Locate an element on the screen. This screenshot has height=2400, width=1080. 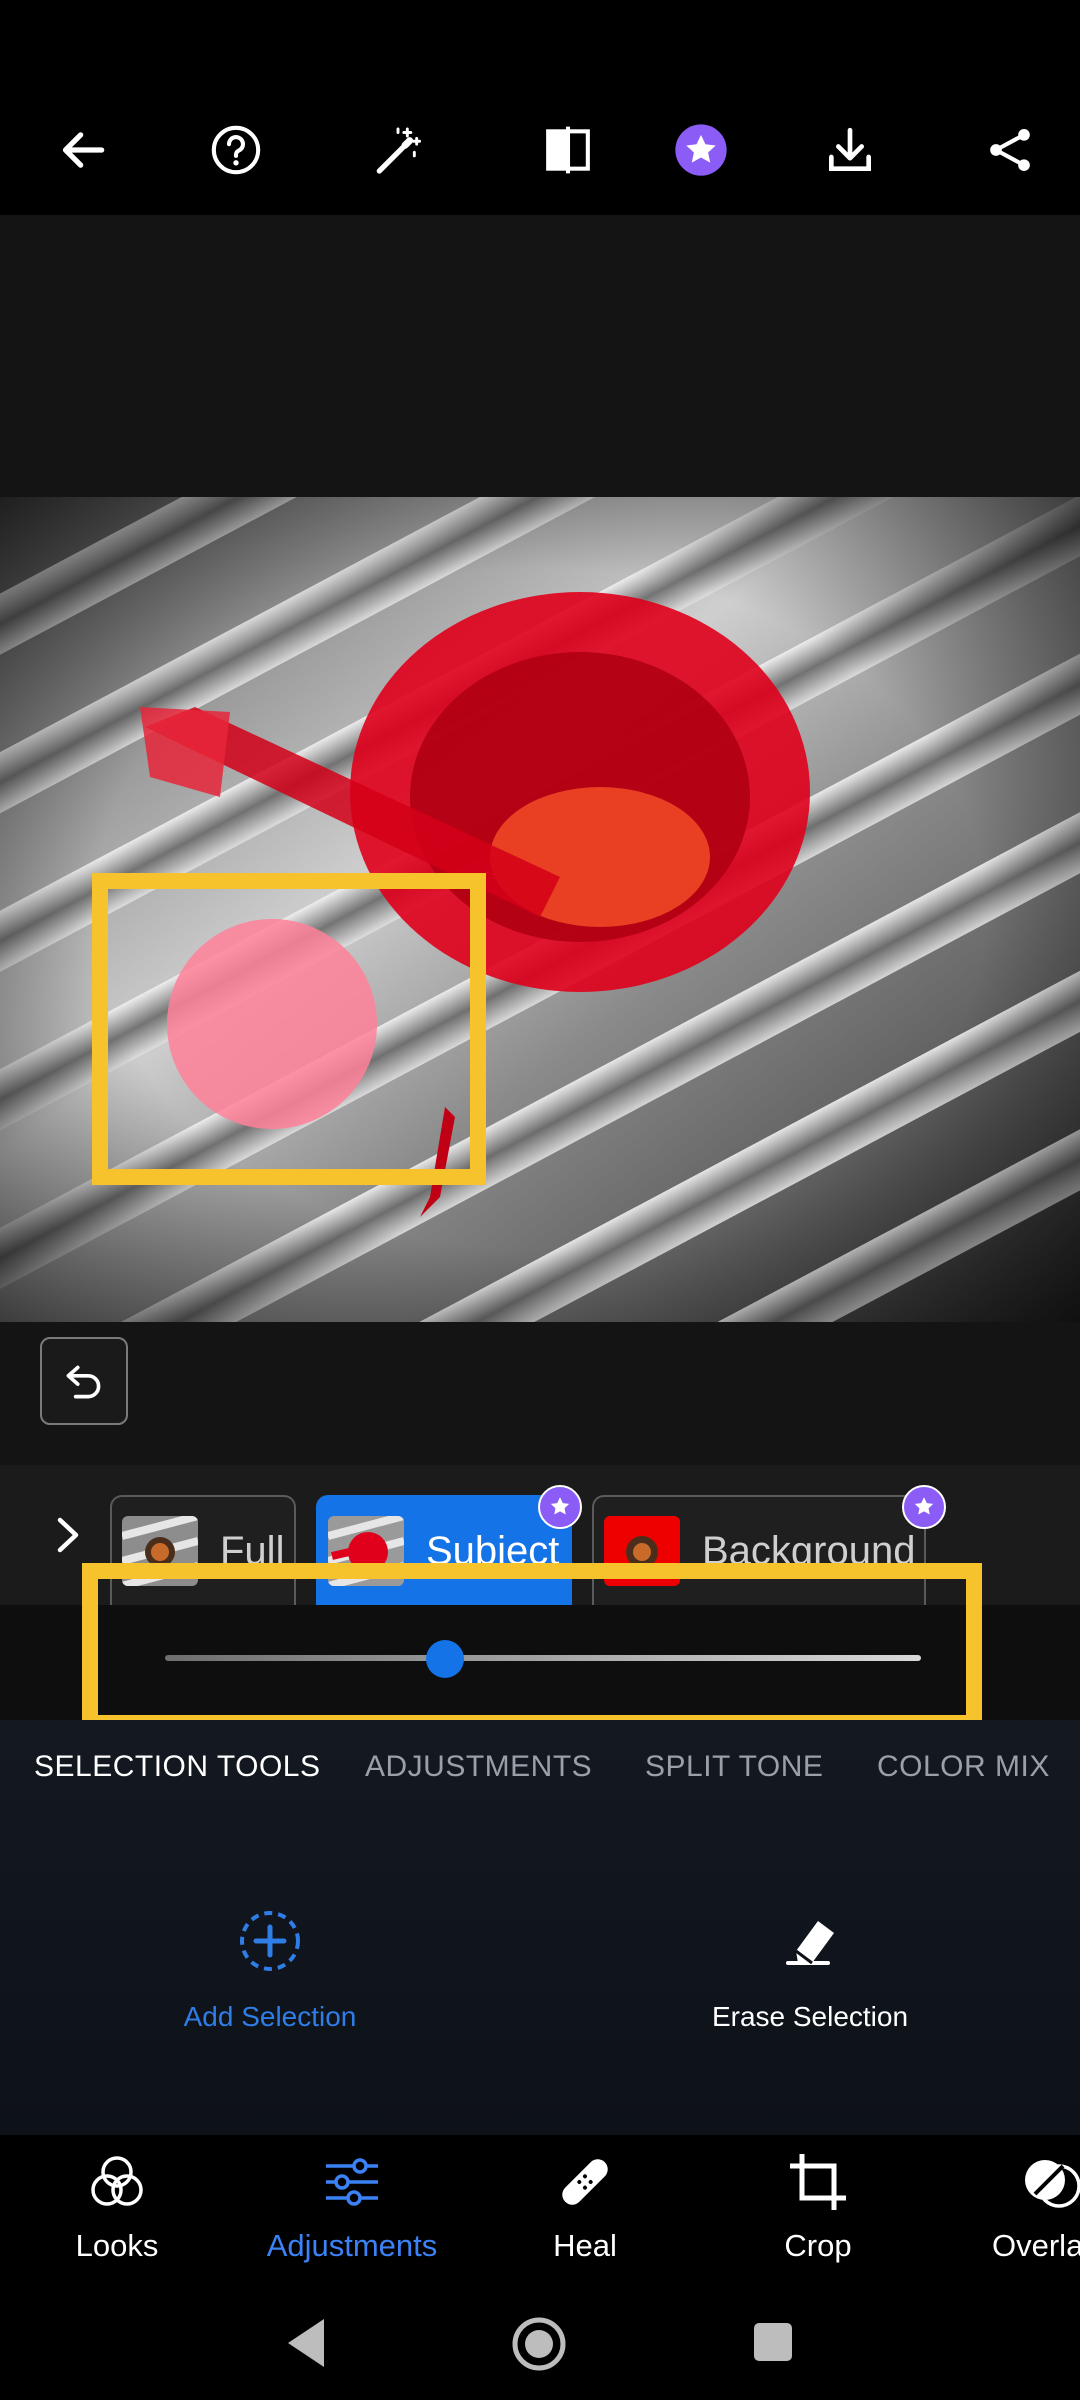
nav-label: Heal is located at coordinates (585, 2245).